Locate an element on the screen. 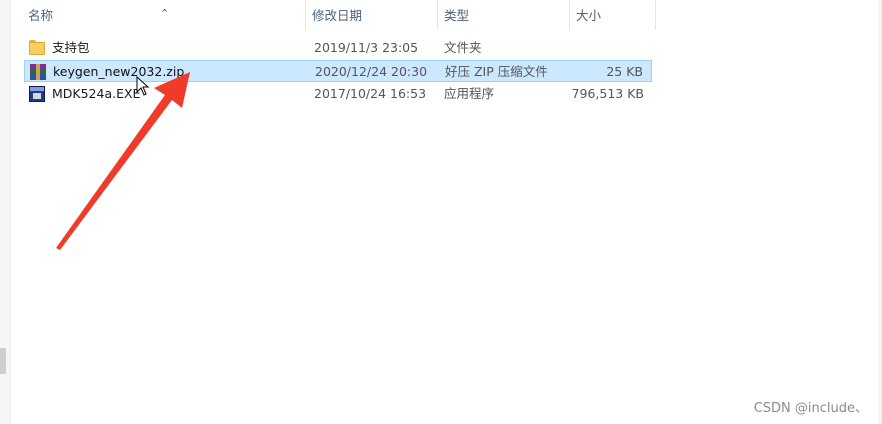 This screenshot has height=424, width=882. file-name: 支持包 is located at coordinates (71, 47).